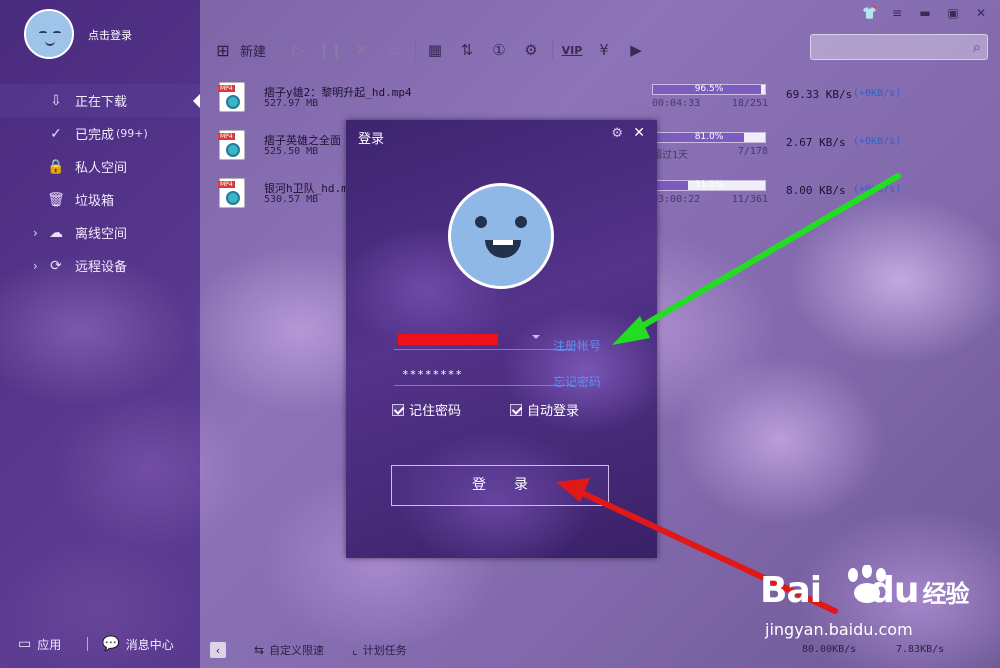  What do you see at coordinates (239, 50) in the screenshot?
I see `new-task-button: ⊞ 新建` at bounding box center [239, 50].